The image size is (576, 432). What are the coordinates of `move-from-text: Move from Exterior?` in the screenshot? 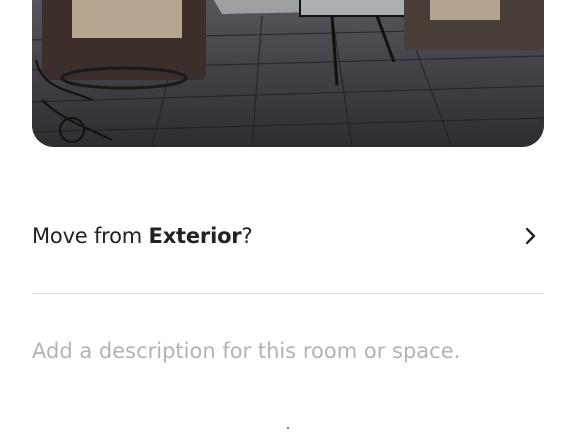 It's located at (142, 236).